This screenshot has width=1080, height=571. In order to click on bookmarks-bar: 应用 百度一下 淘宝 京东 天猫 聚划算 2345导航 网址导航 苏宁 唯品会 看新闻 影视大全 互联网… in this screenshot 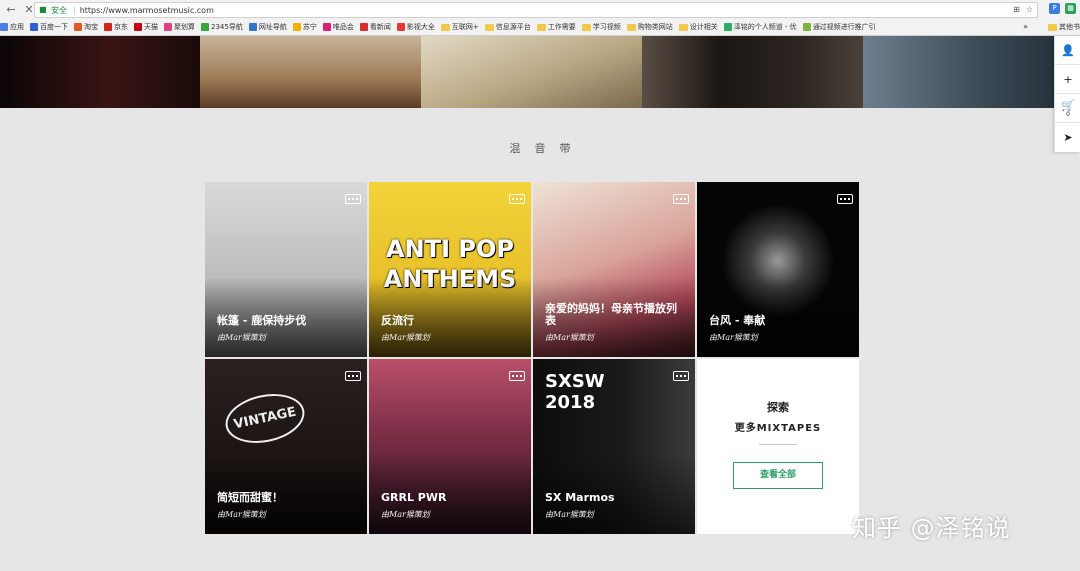, I will do `click(540, 27)`.